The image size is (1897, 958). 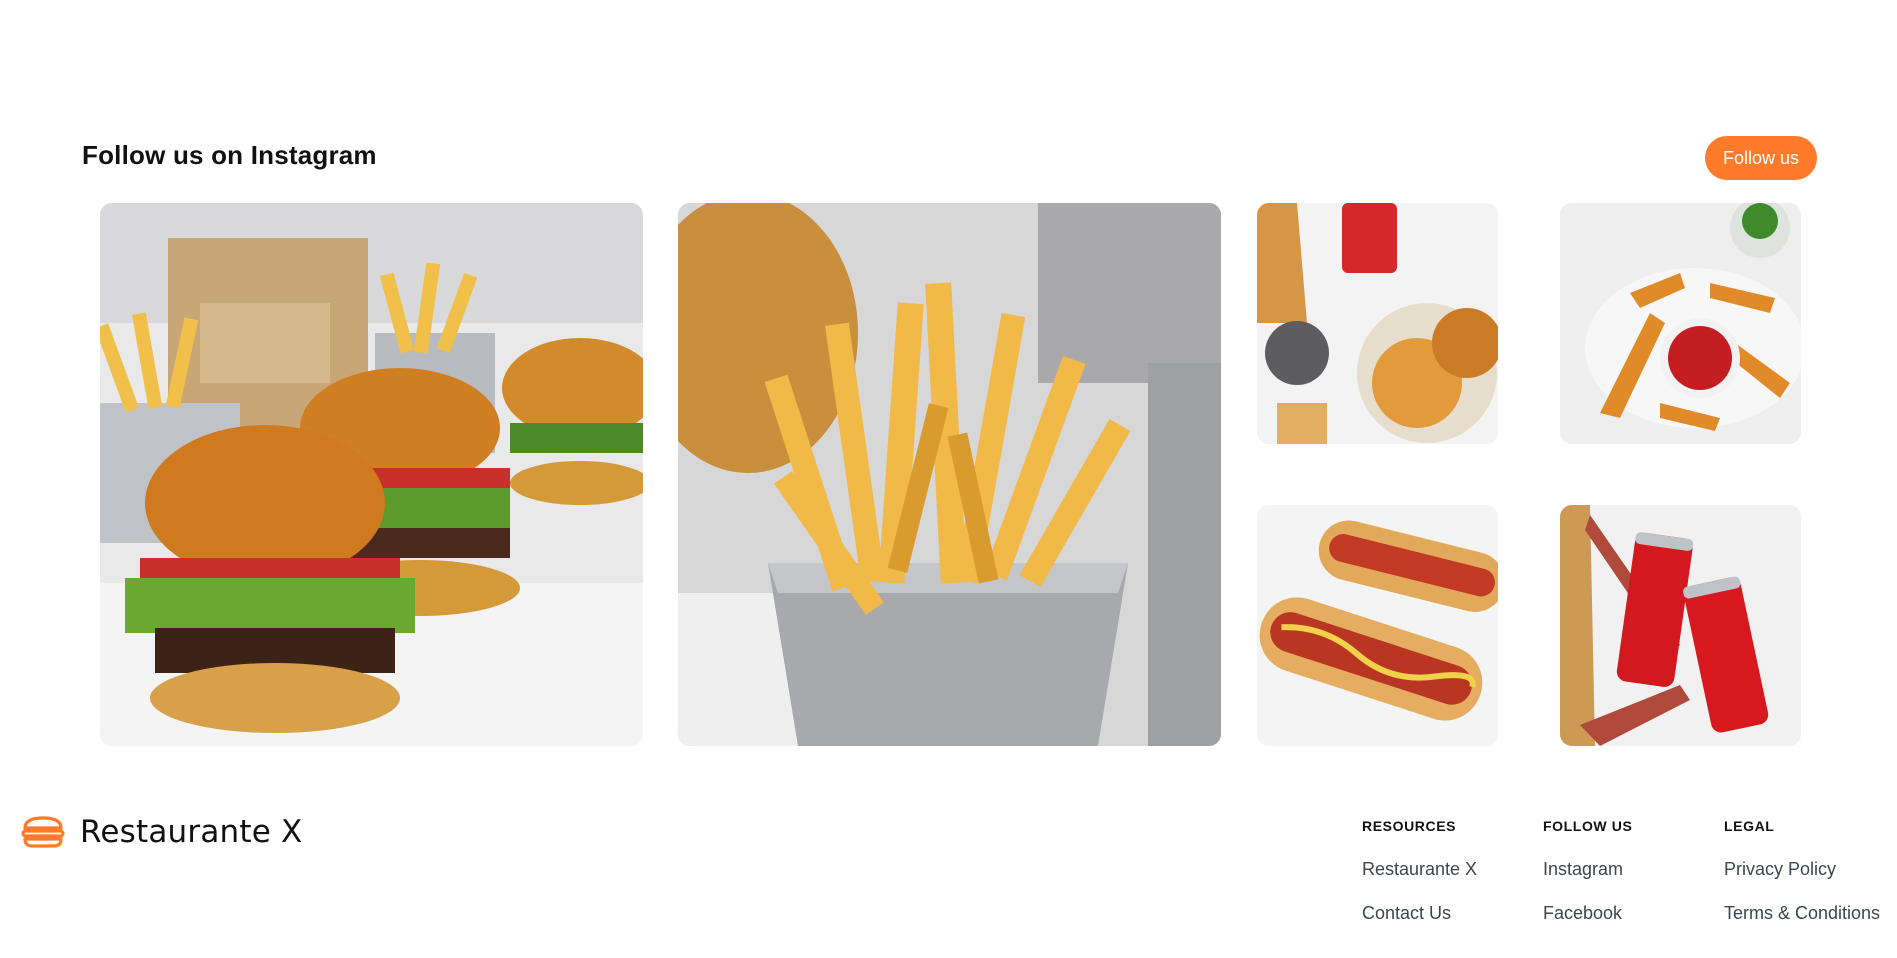 What do you see at coordinates (1588, 826) in the screenshot?
I see `column-heading: FOLLOW US` at bounding box center [1588, 826].